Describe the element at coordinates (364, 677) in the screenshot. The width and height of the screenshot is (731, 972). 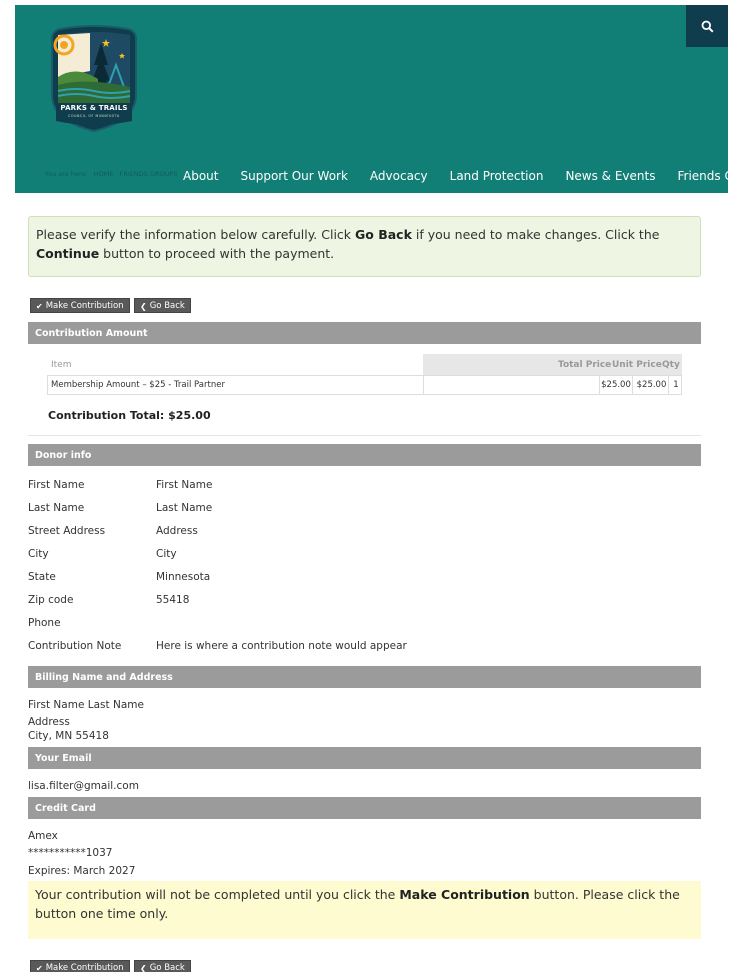
I see `billing-heading: Billing Name and Address` at that location.